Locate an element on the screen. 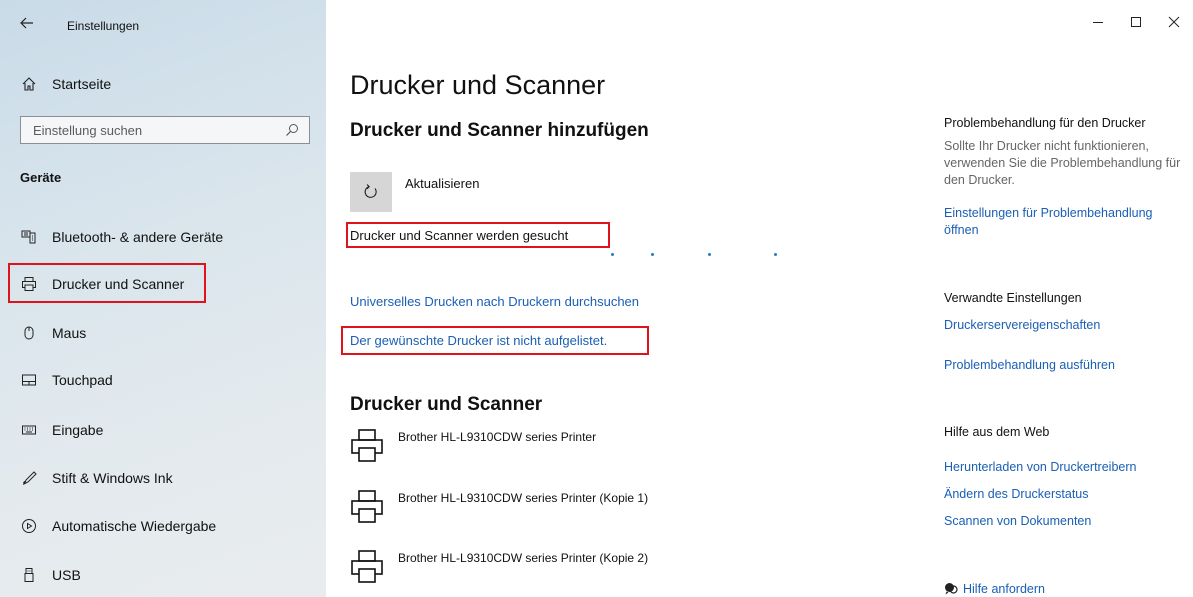 The width and height of the screenshot is (1193, 597). arrow-left-icon is located at coordinates (26, 23).